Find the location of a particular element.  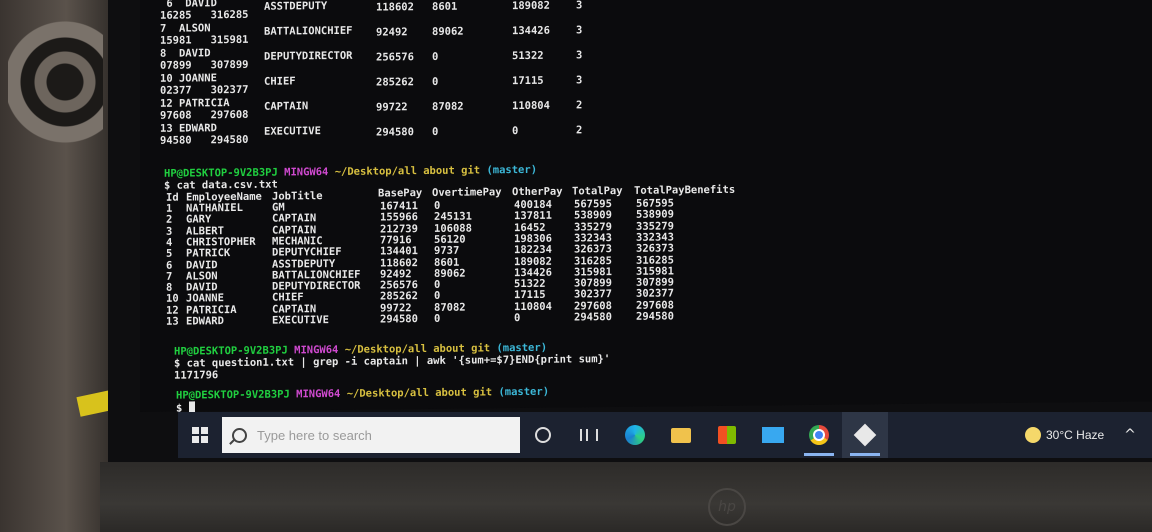

tray-chevron-icon: ^ is located at coordinates (1130, 435).